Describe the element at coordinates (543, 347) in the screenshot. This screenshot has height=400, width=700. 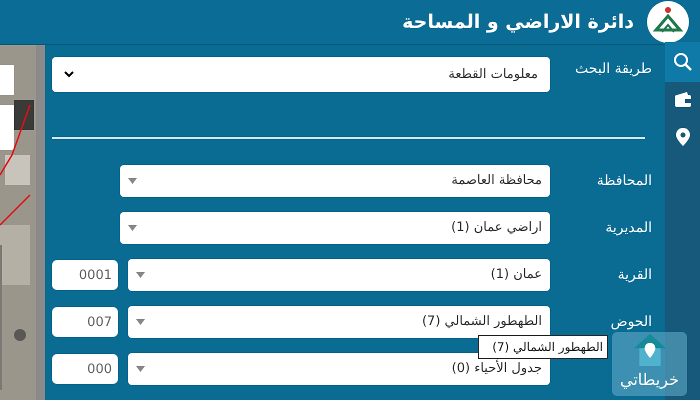
I see `tooltip: الطهطور الشمالي (7)` at that location.